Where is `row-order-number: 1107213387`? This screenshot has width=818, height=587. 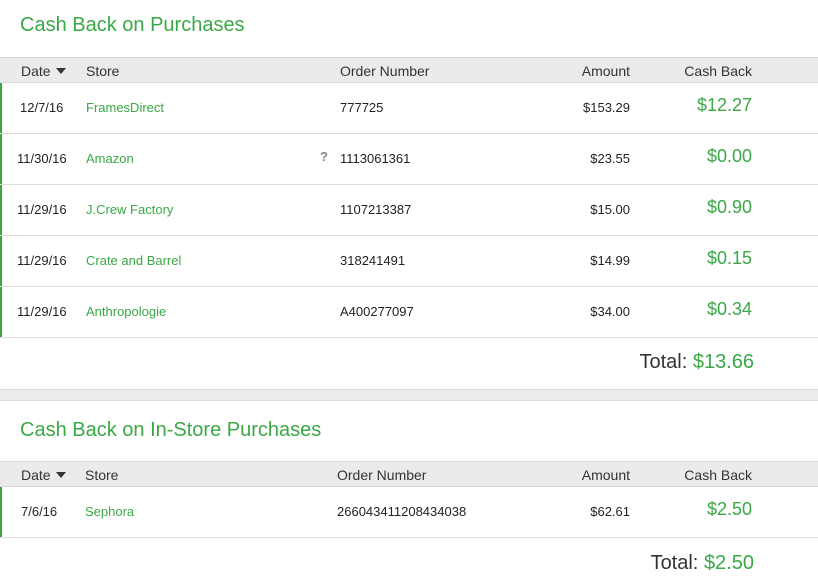 row-order-number: 1107213387 is located at coordinates (376, 209).